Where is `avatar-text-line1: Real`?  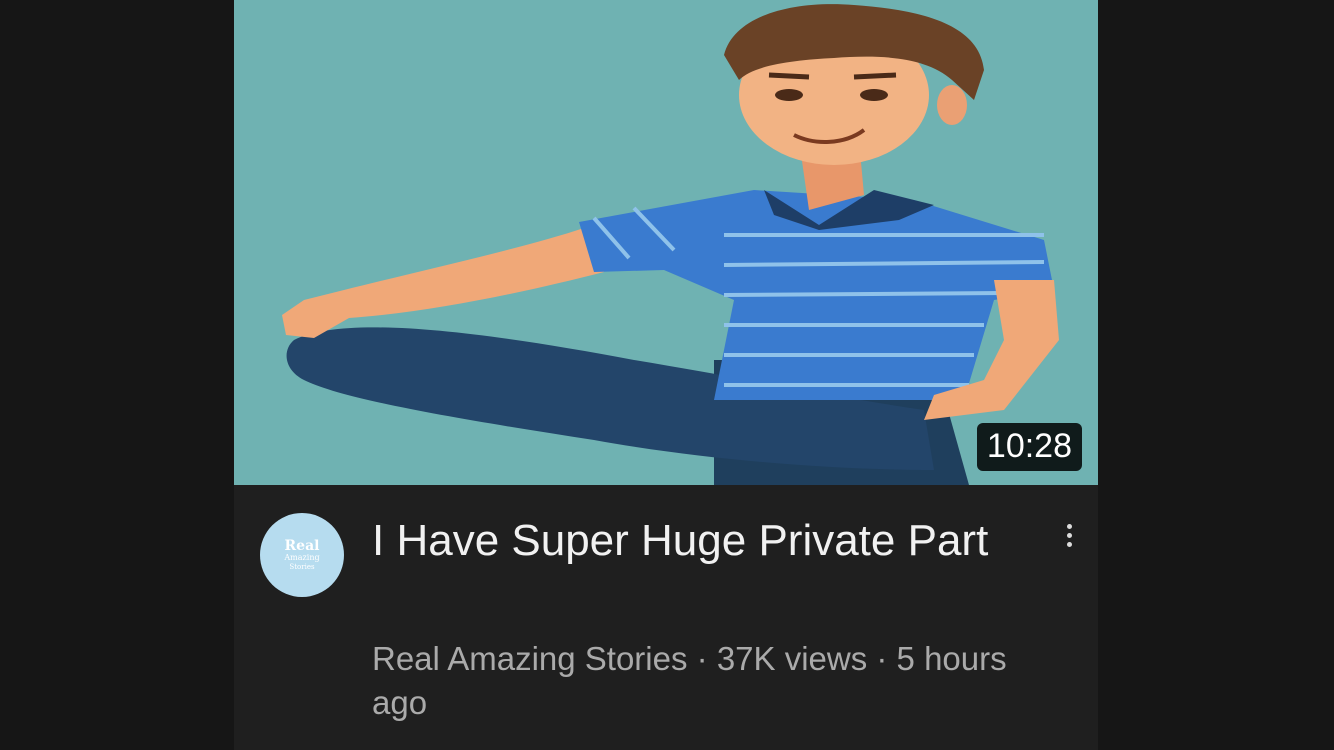
avatar-text-line1: Real is located at coordinates (302, 545).